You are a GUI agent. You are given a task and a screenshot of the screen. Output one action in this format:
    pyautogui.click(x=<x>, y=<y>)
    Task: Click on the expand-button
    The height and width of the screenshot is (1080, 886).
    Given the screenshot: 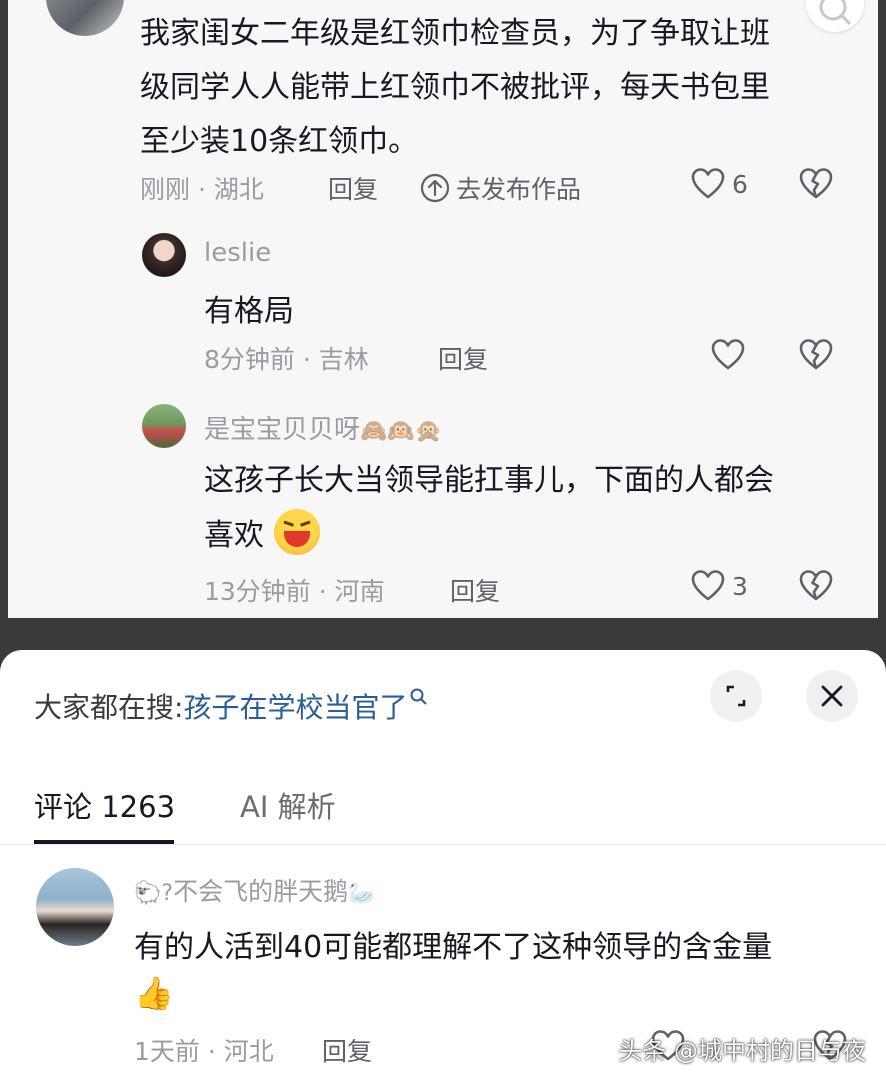 What is the action you would take?
    pyautogui.click(x=736, y=696)
    